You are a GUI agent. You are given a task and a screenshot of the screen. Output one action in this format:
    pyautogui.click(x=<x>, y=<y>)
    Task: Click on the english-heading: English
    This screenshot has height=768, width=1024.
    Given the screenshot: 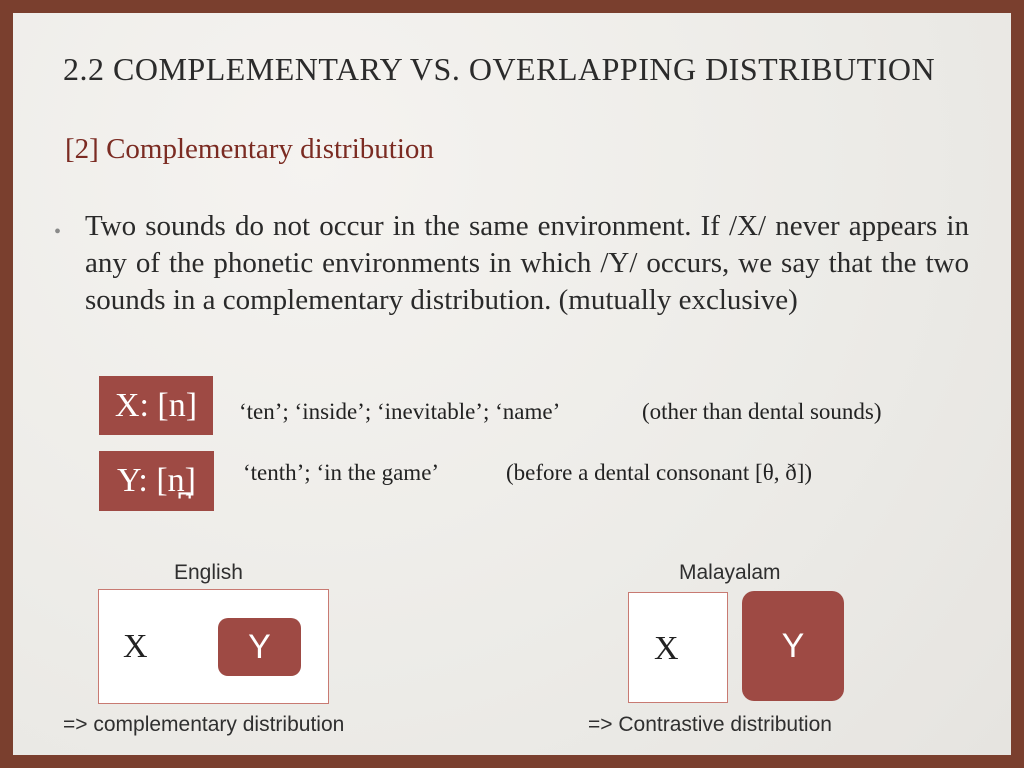 What is the action you would take?
    pyautogui.click(x=208, y=572)
    